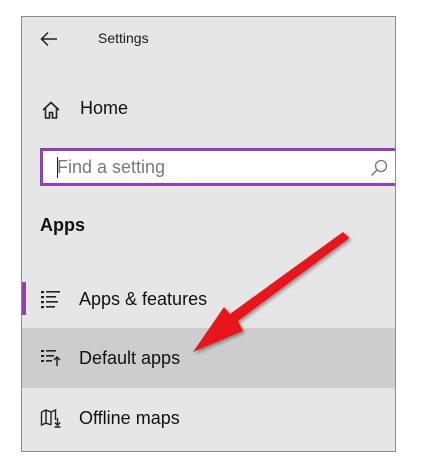  I want to click on back-arrow-icon, so click(48, 39).